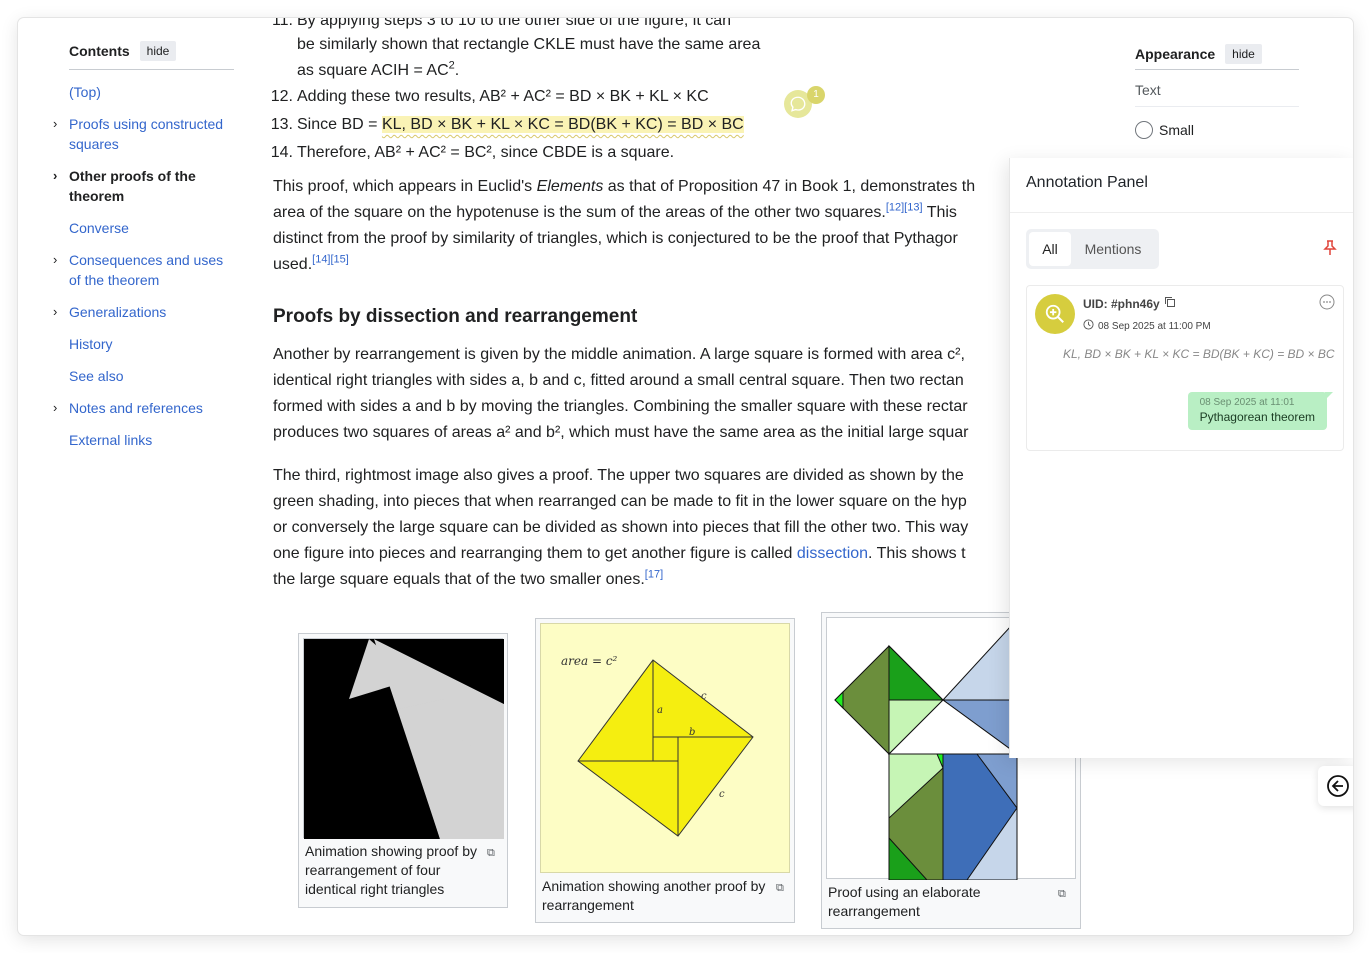 This screenshot has height=953, width=1371. What do you see at coordinates (1330, 250) in the screenshot?
I see `pin-icon` at bounding box center [1330, 250].